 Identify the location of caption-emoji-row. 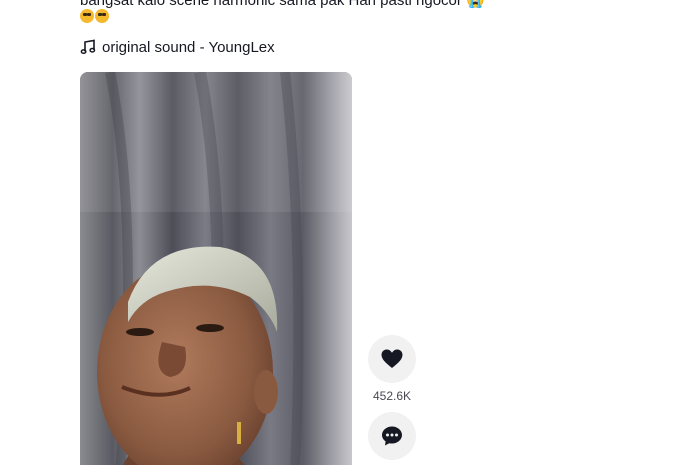
(94, 18).